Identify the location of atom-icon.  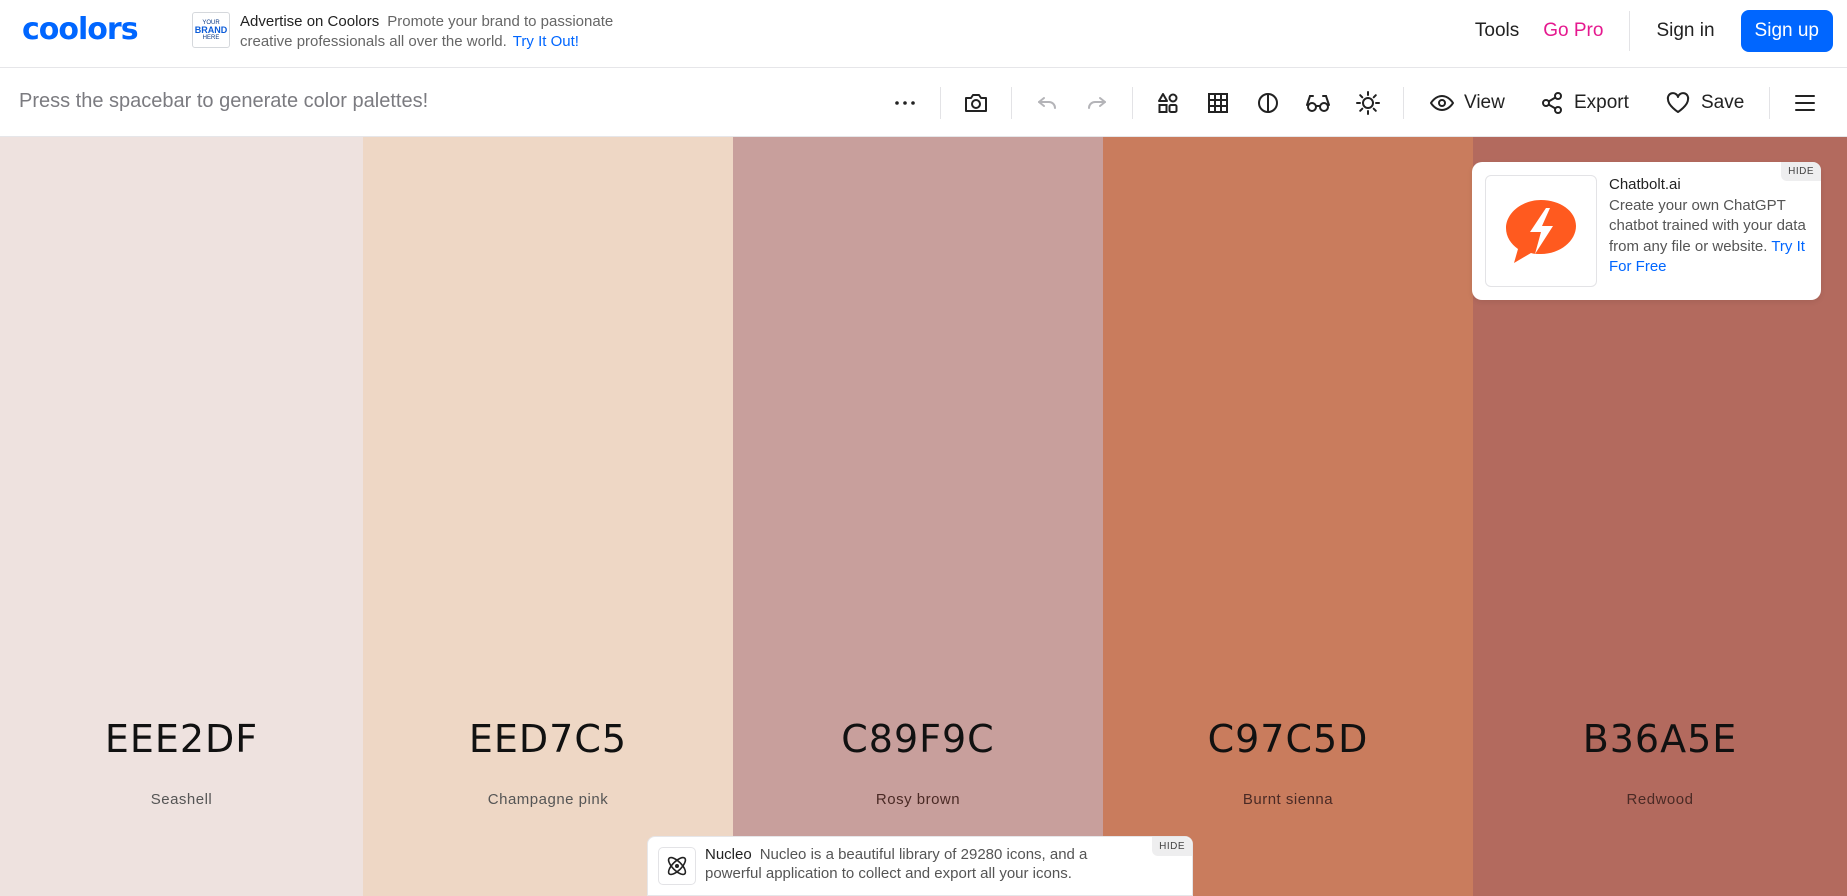
(677, 866).